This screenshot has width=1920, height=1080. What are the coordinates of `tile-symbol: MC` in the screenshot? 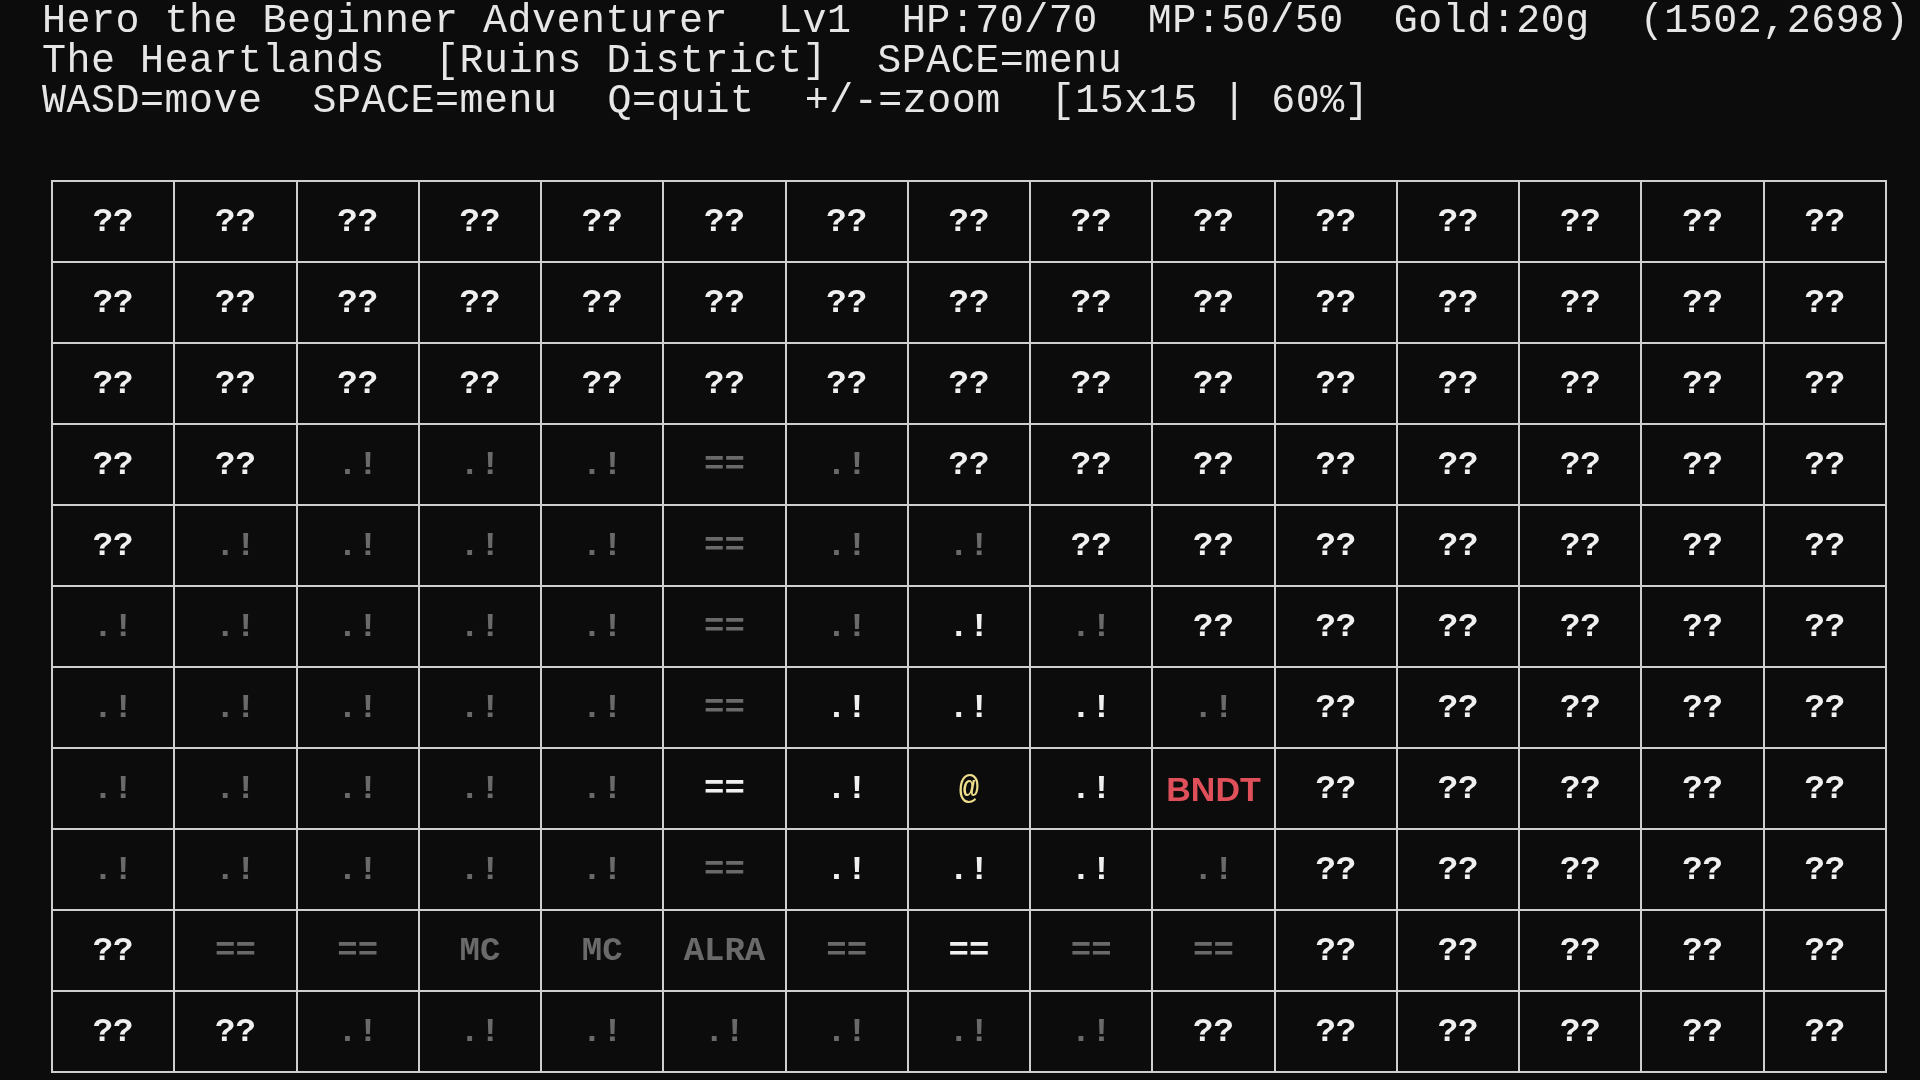 It's located at (480, 950).